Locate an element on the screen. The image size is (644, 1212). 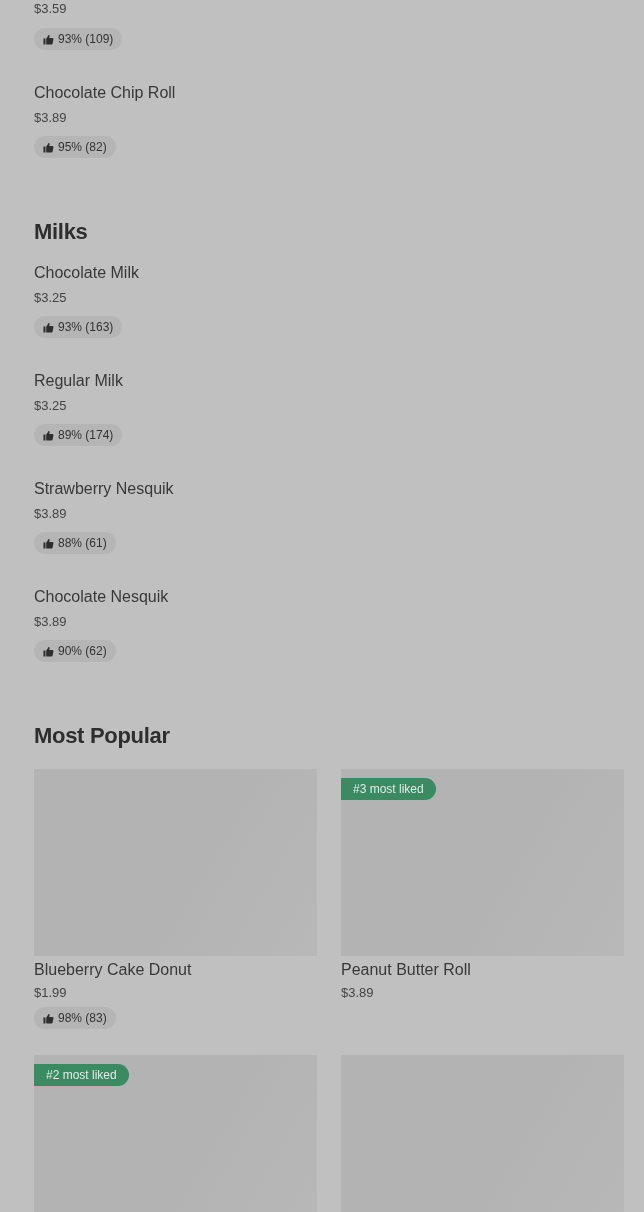
item-name: Chocolate Nesquik is located at coordinates (101, 597).